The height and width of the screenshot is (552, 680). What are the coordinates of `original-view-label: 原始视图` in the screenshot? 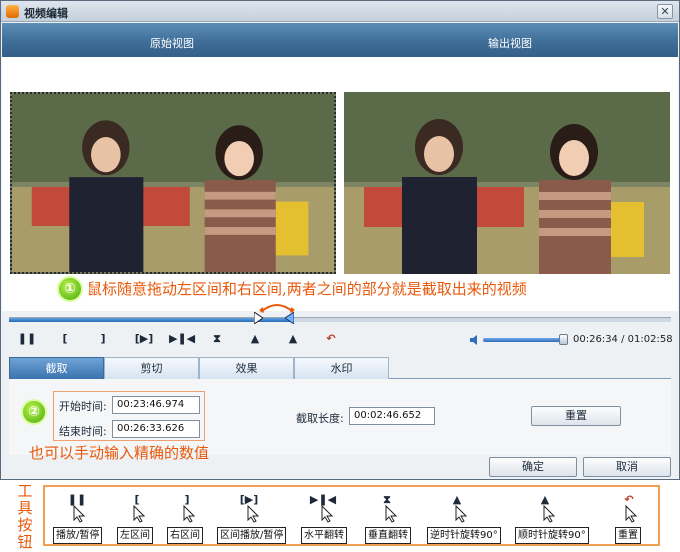 It's located at (172, 43).